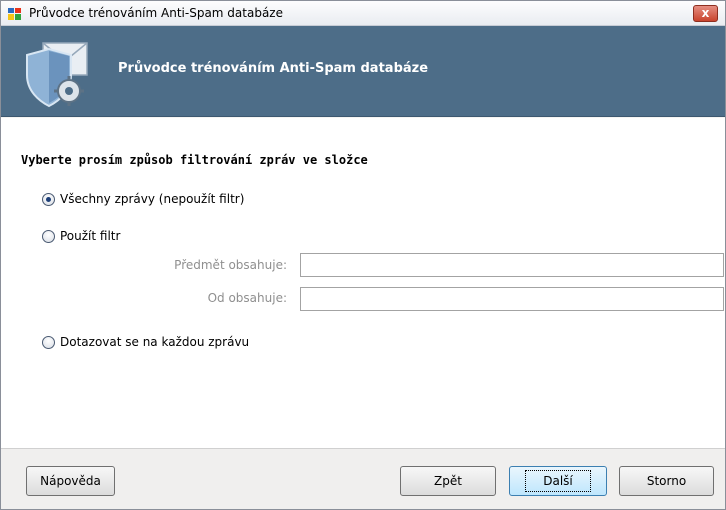 The height and width of the screenshot is (510, 726). I want to click on subject-label: Předmět obsahuje:, so click(230, 265).